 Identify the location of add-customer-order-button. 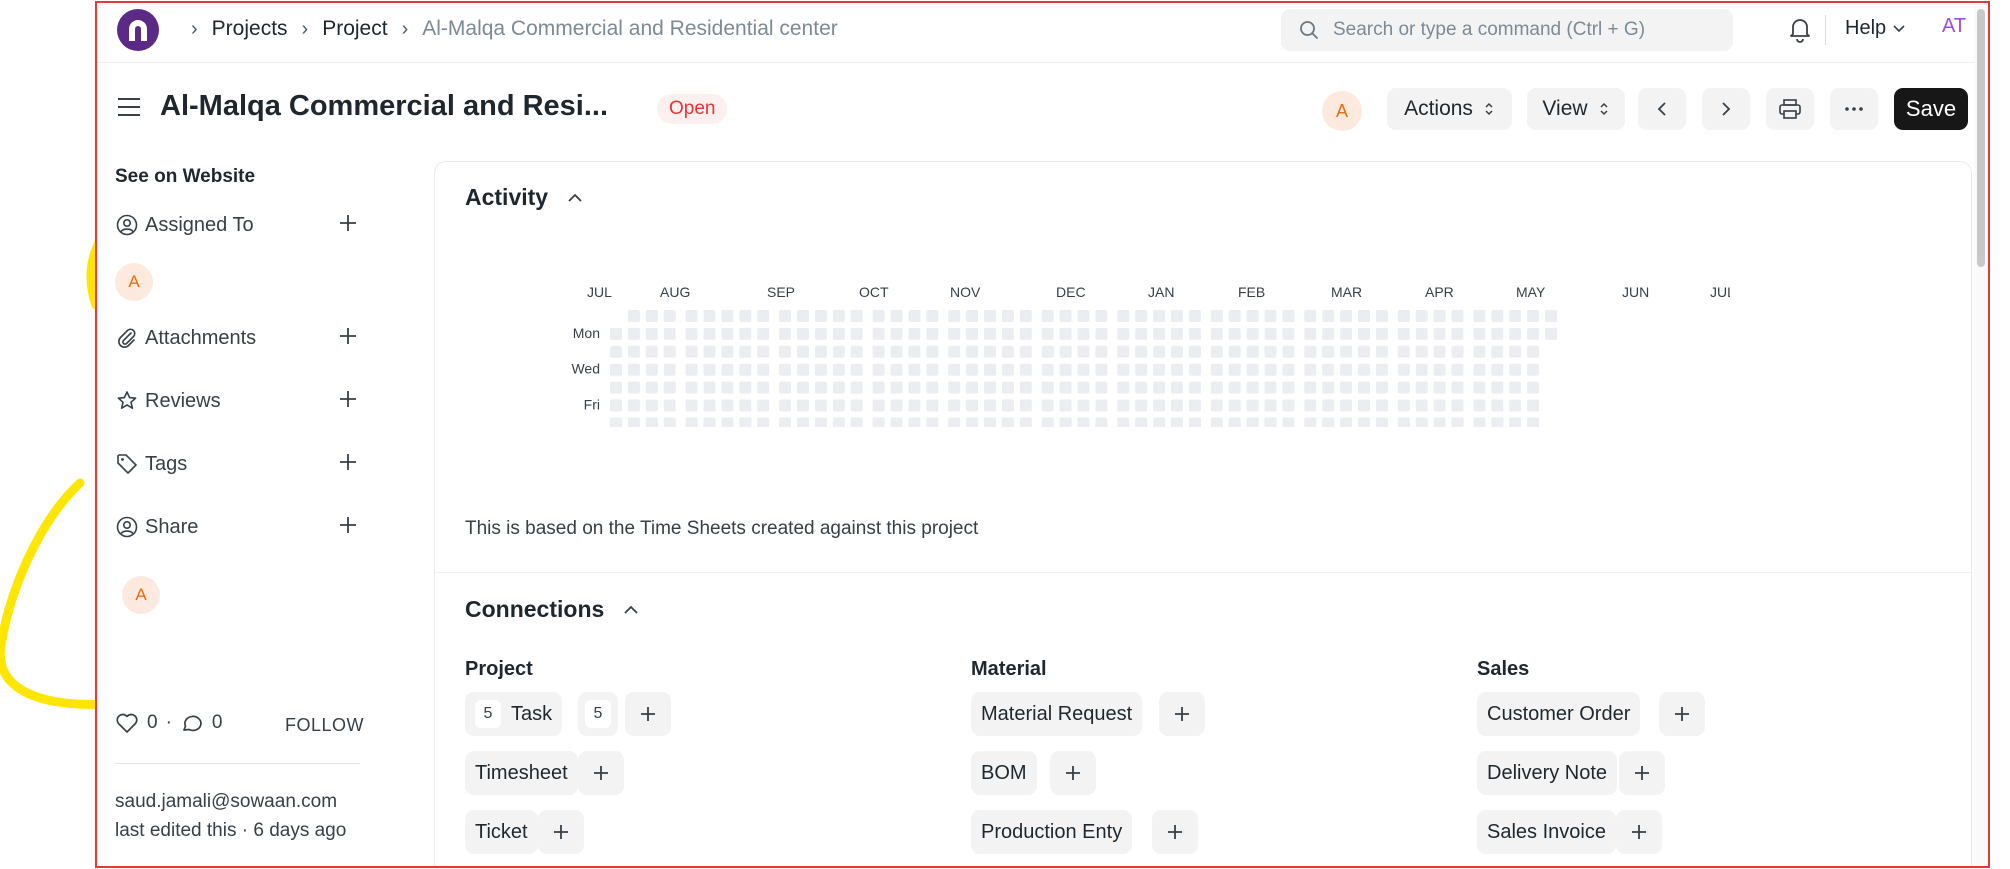
(1682, 714).